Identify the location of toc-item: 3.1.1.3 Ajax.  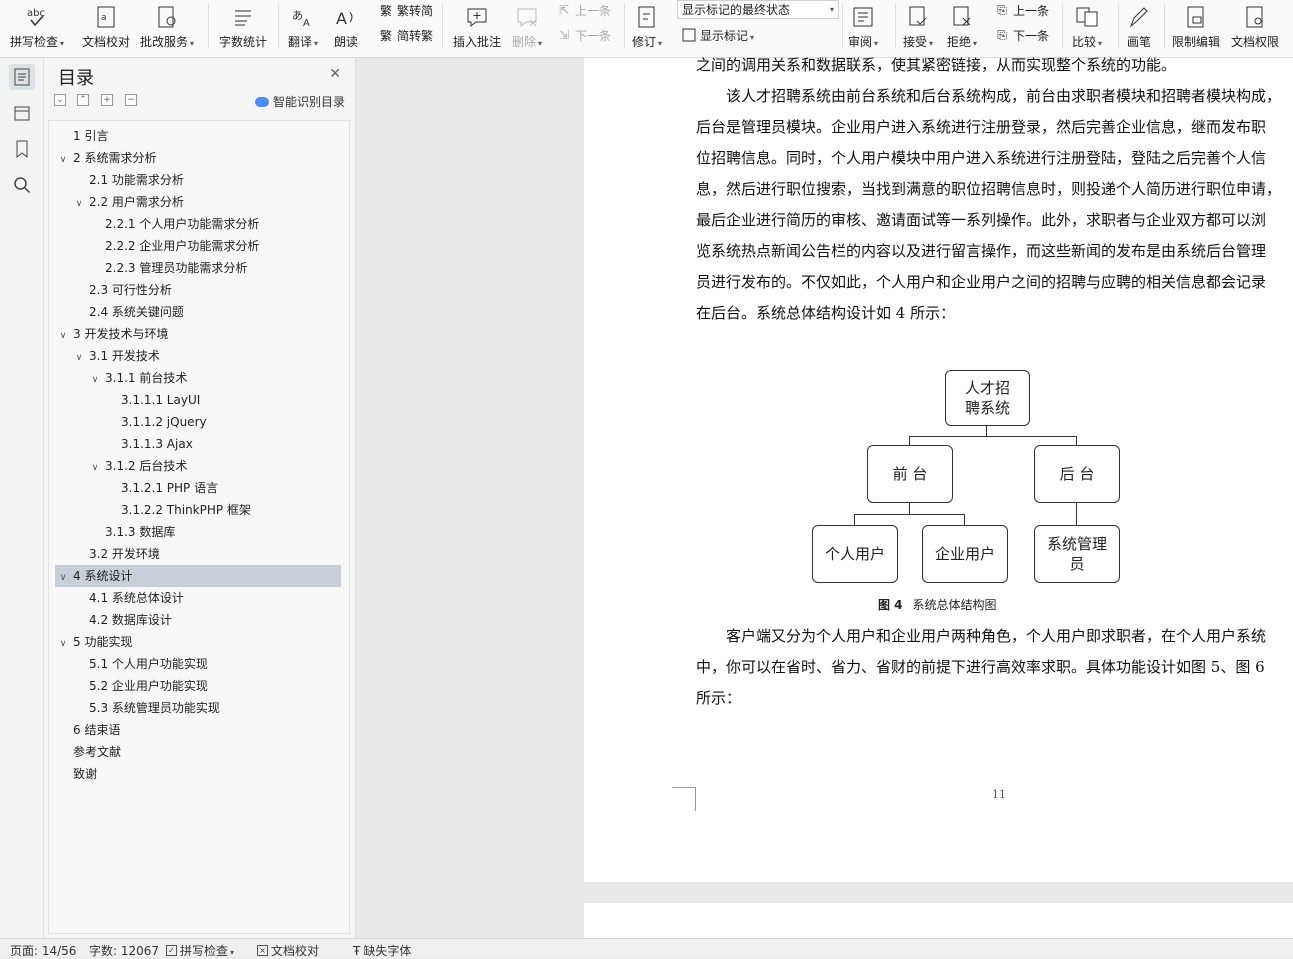
(198, 444).